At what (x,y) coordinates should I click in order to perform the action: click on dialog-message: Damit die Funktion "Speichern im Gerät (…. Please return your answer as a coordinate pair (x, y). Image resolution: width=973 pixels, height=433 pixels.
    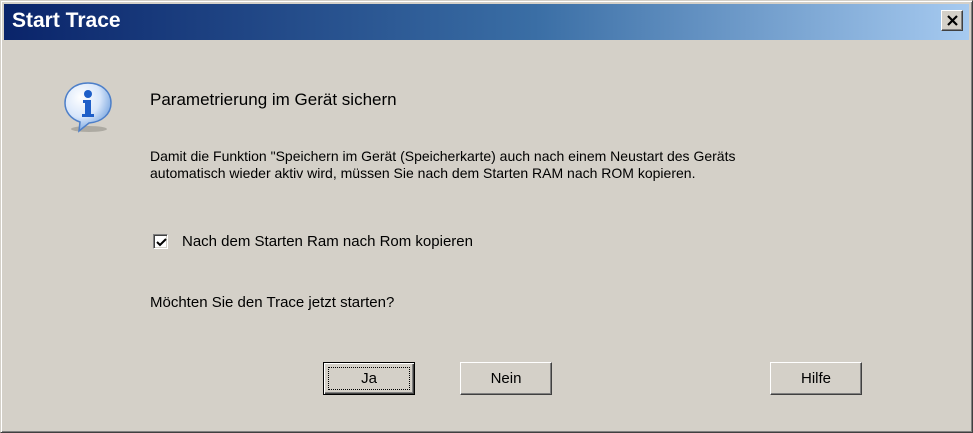
    Looking at the image, I should click on (442, 165).